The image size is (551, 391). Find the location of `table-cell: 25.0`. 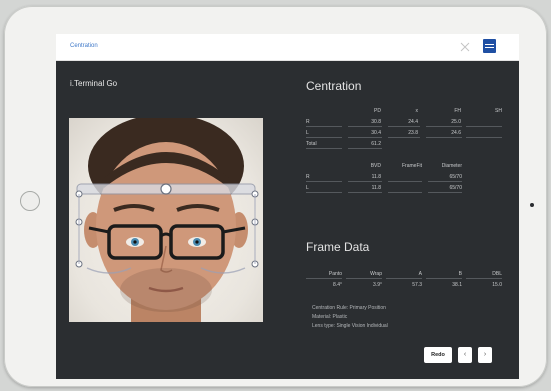

table-cell: 25.0 is located at coordinates (456, 122).